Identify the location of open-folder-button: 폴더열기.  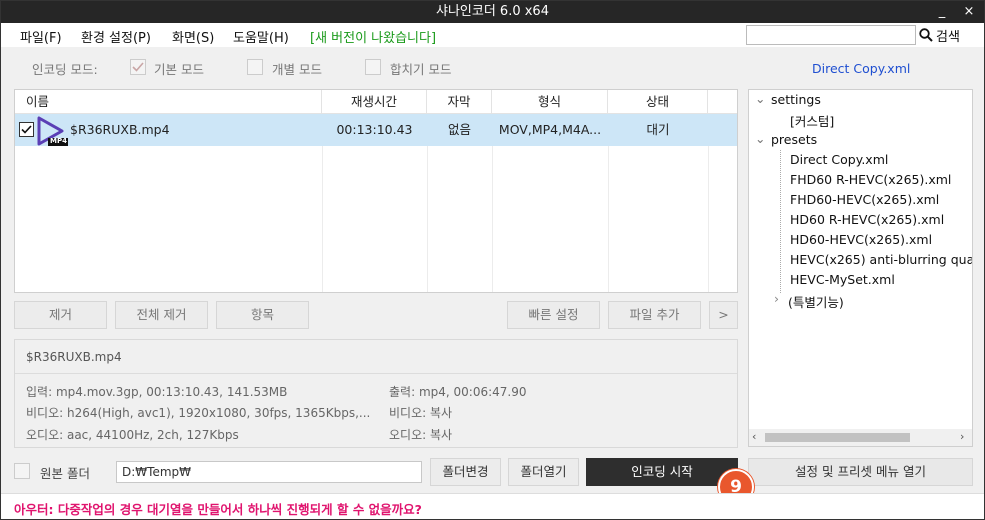
(543, 472).